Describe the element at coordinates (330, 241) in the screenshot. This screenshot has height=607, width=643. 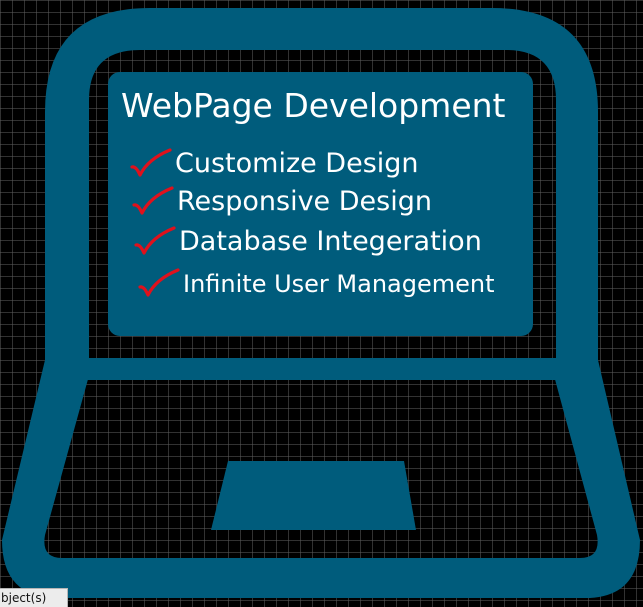
I see `feature-label: Database Integeration` at that location.